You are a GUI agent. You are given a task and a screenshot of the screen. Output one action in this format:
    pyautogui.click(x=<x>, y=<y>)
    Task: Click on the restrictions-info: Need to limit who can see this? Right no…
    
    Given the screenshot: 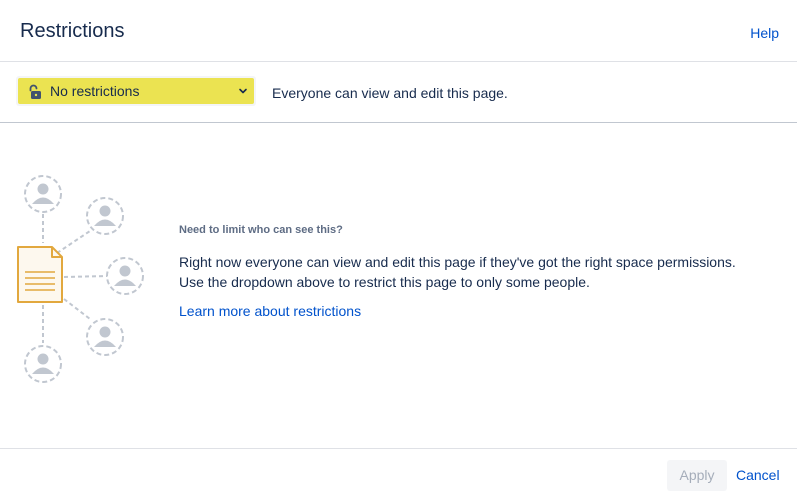 What is the action you would take?
    pyautogui.click(x=479, y=272)
    